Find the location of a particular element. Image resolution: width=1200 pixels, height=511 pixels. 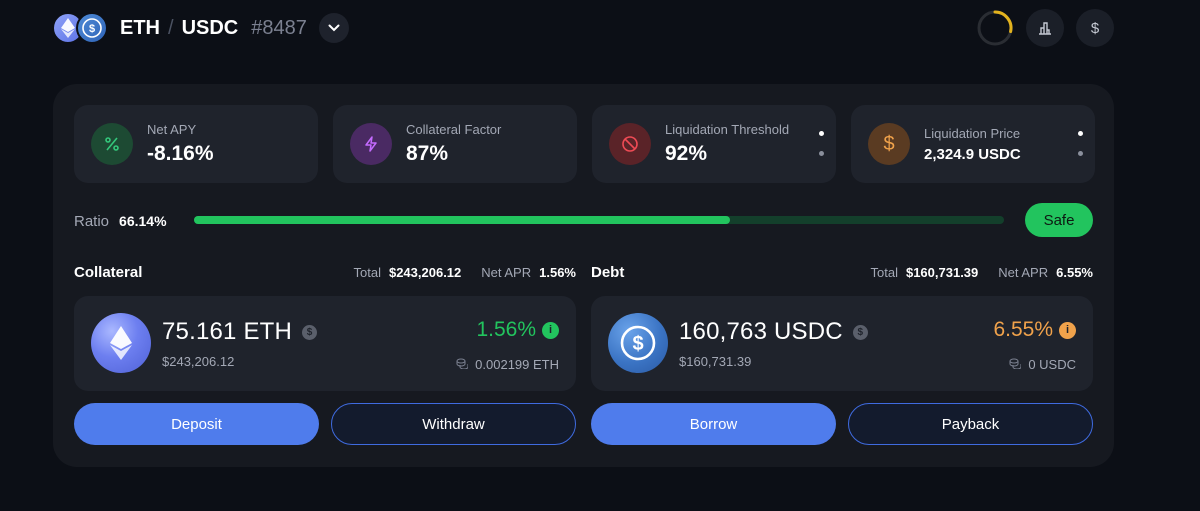

total-value: $160,731.39 is located at coordinates (942, 272).